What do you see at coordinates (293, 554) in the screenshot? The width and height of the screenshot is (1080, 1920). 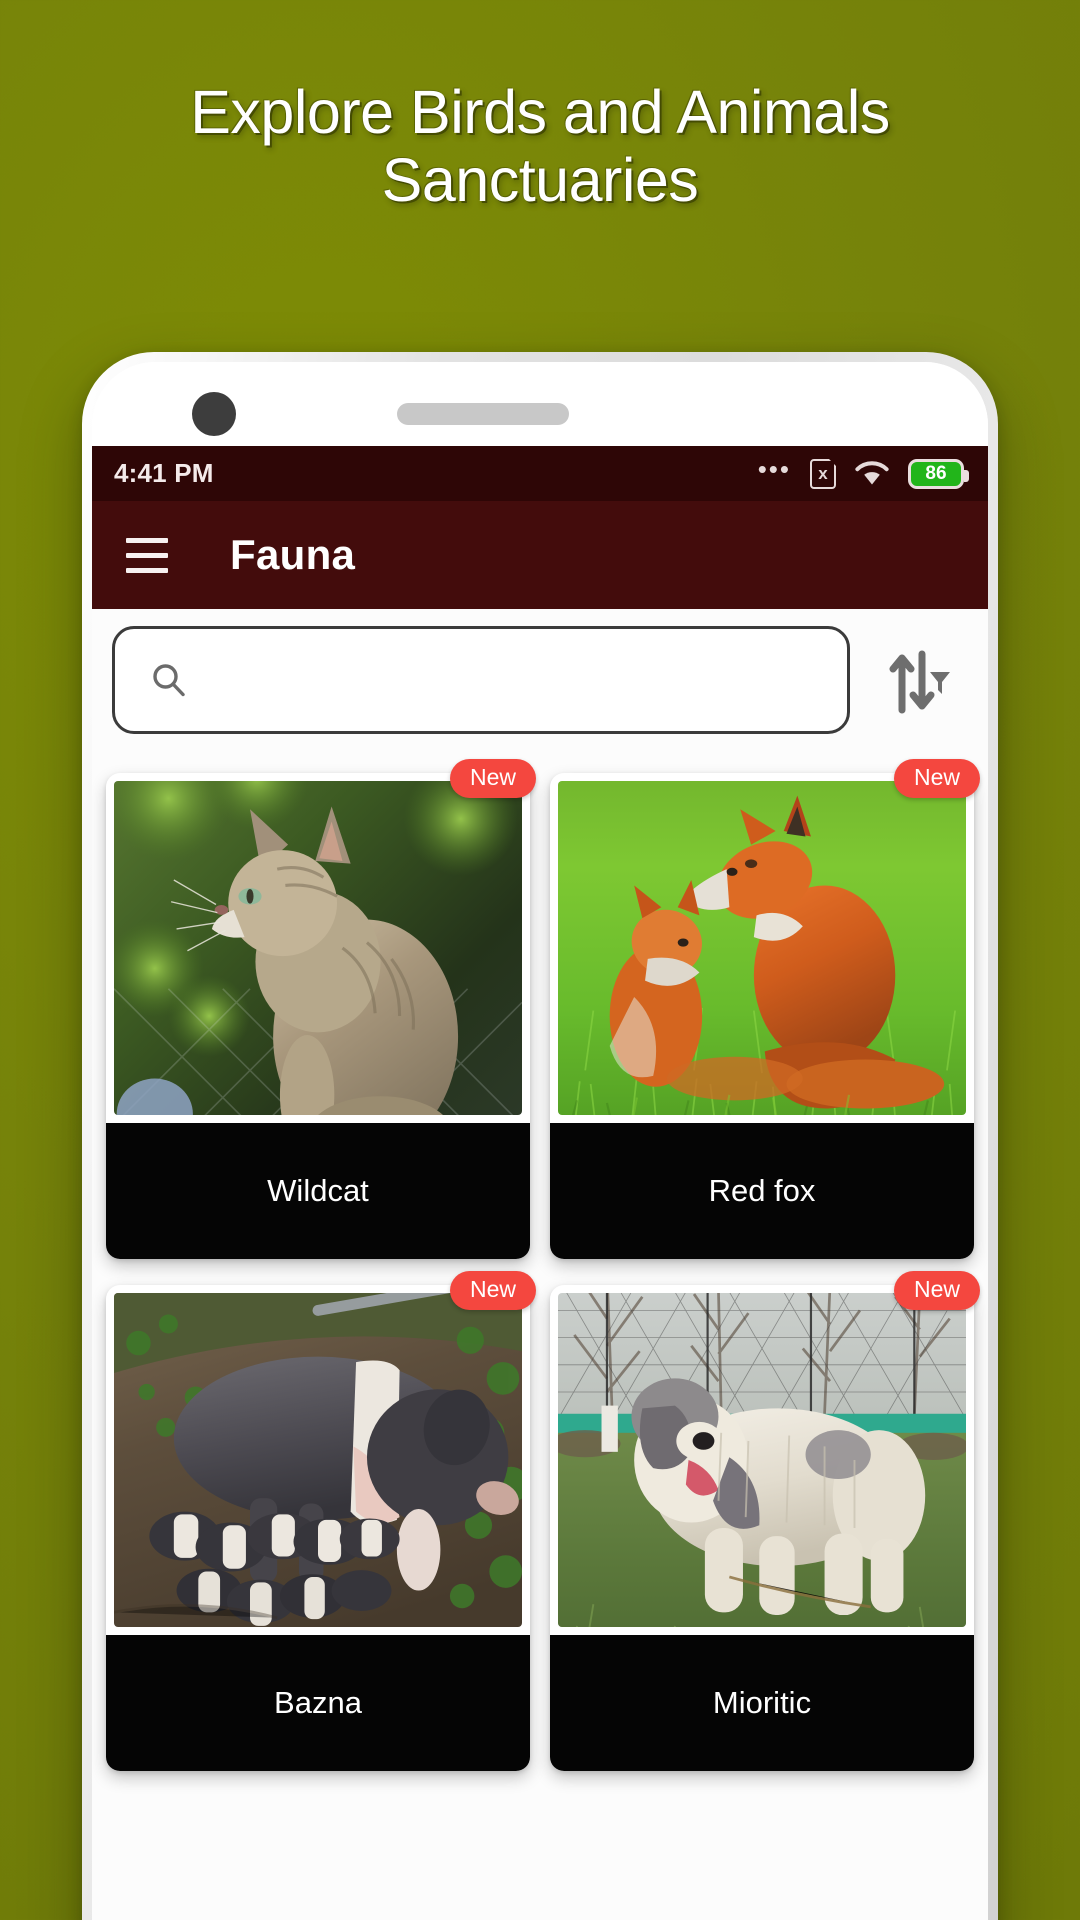 I see `app-bar-title: Fauna` at bounding box center [293, 554].